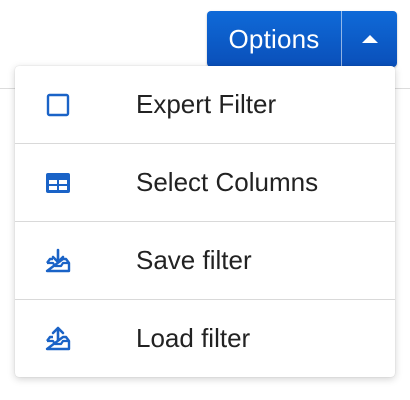 The width and height of the screenshot is (410, 400). I want to click on options-button: Options, so click(274, 39).